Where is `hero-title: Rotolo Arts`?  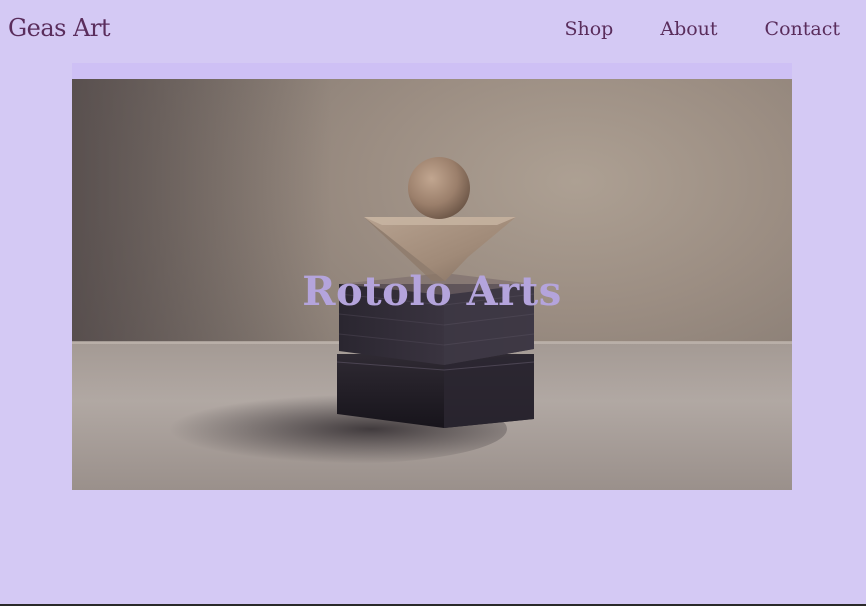 hero-title: Rotolo Arts is located at coordinates (432, 291).